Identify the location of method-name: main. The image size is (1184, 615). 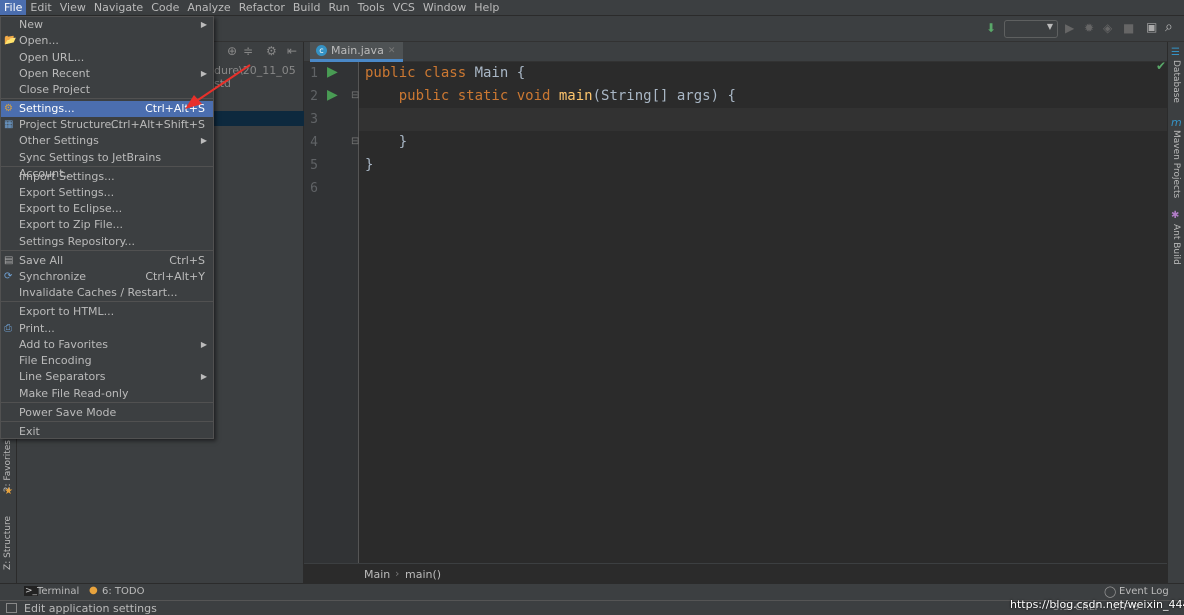
(575, 96).